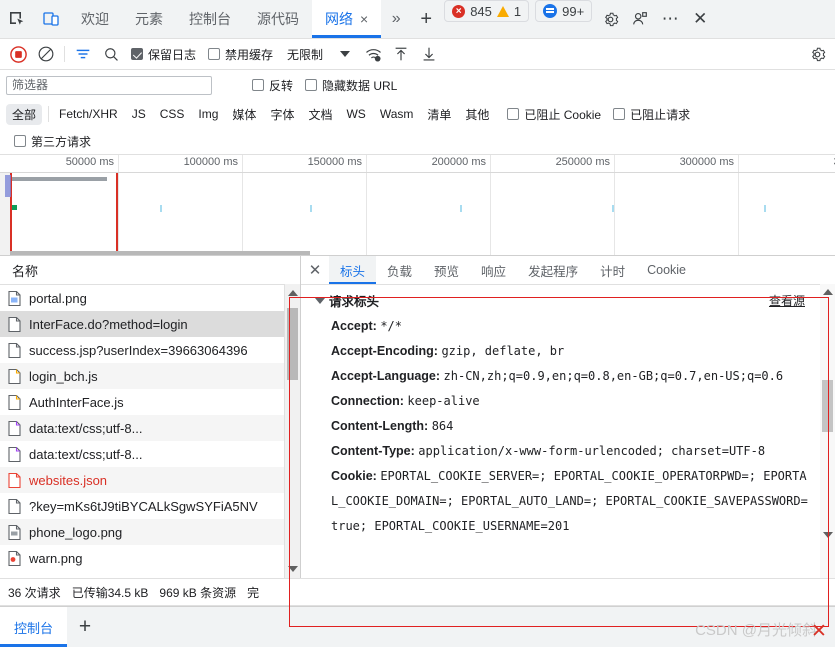  What do you see at coordinates (550, 11) in the screenshot?
I see `message-icon` at bounding box center [550, 11].